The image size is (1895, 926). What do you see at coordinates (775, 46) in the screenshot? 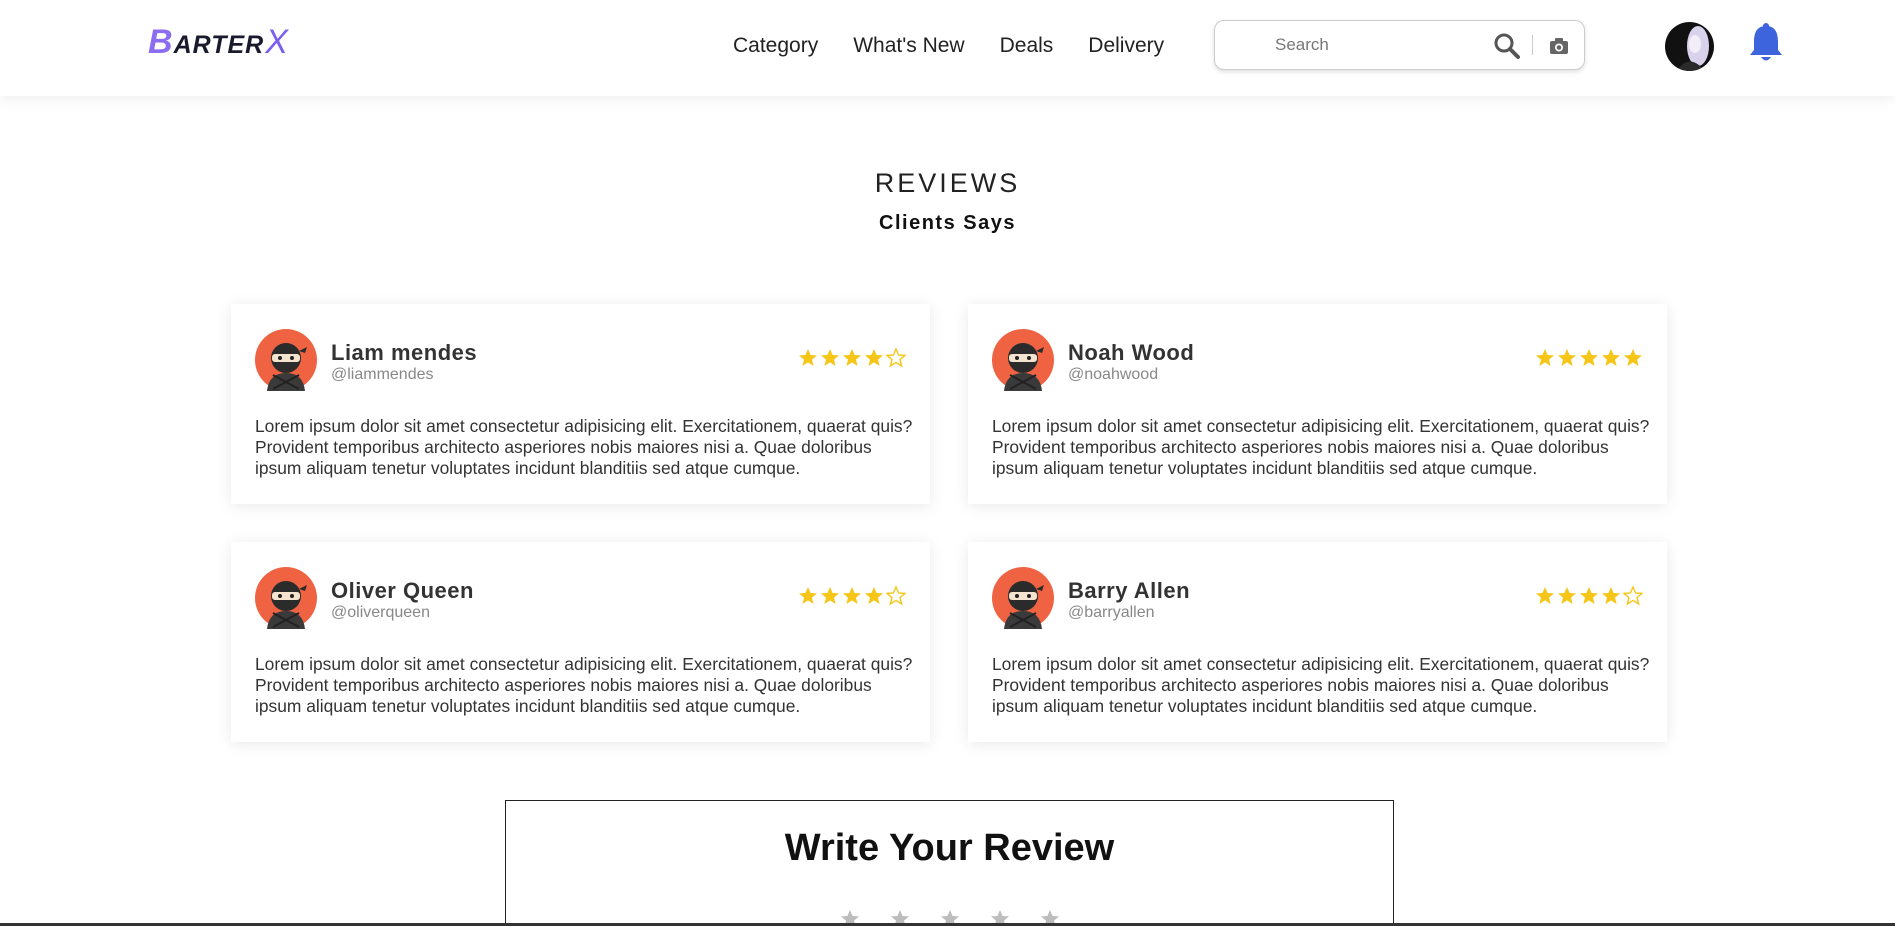
I see `nav-category: Category` at bounding box center [775, 46].